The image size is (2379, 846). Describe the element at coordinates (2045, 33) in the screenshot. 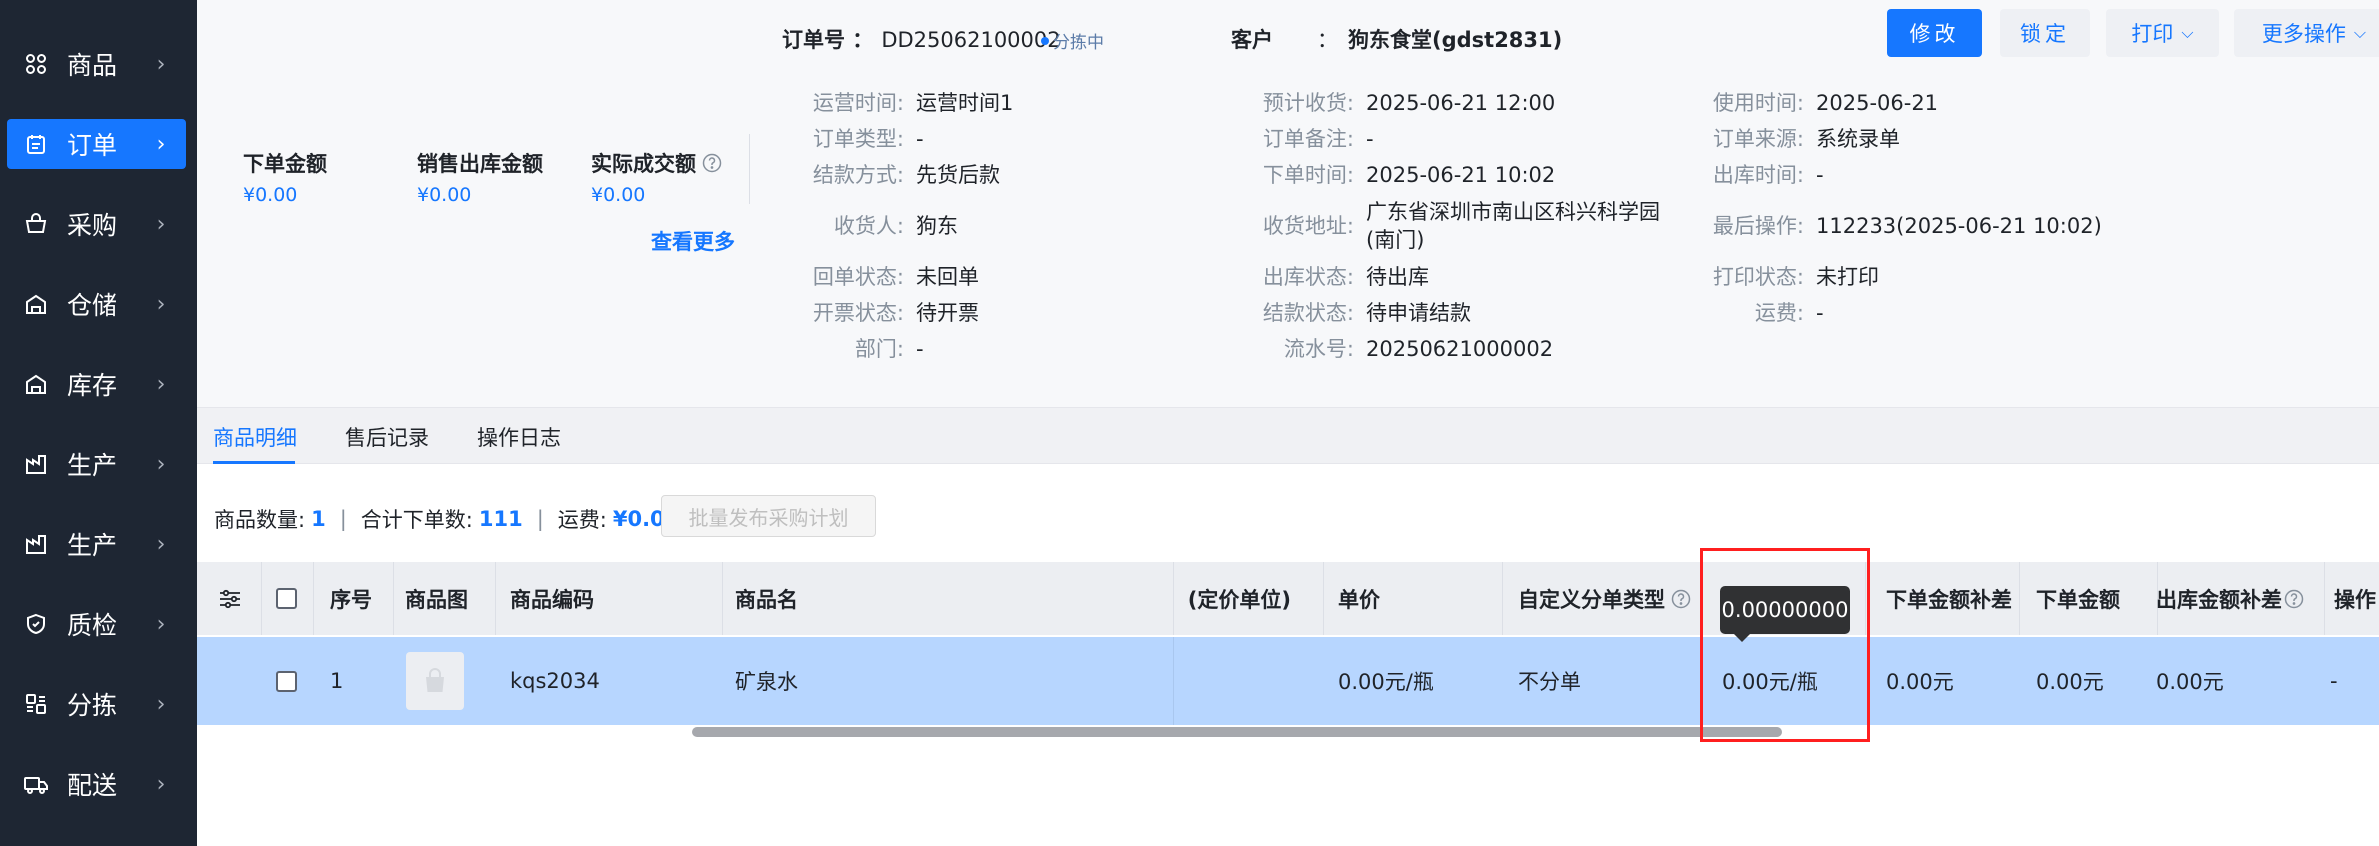

I see `lock-button: 锁定` at that location.